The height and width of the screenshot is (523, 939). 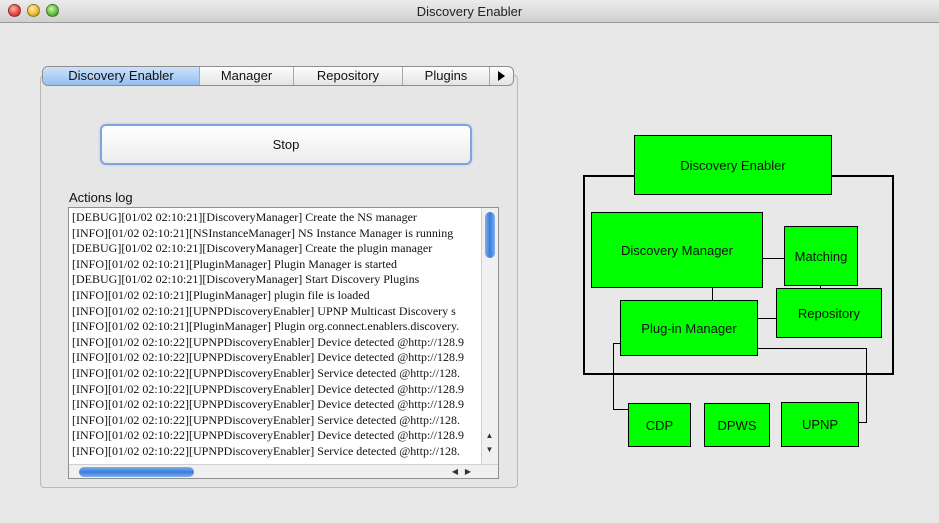 What do you see at coordinates (283, 471) in the screenshot?
I see `log-horizontal-scrollbar: ◀ ▶` at bounding box center [283, 471].